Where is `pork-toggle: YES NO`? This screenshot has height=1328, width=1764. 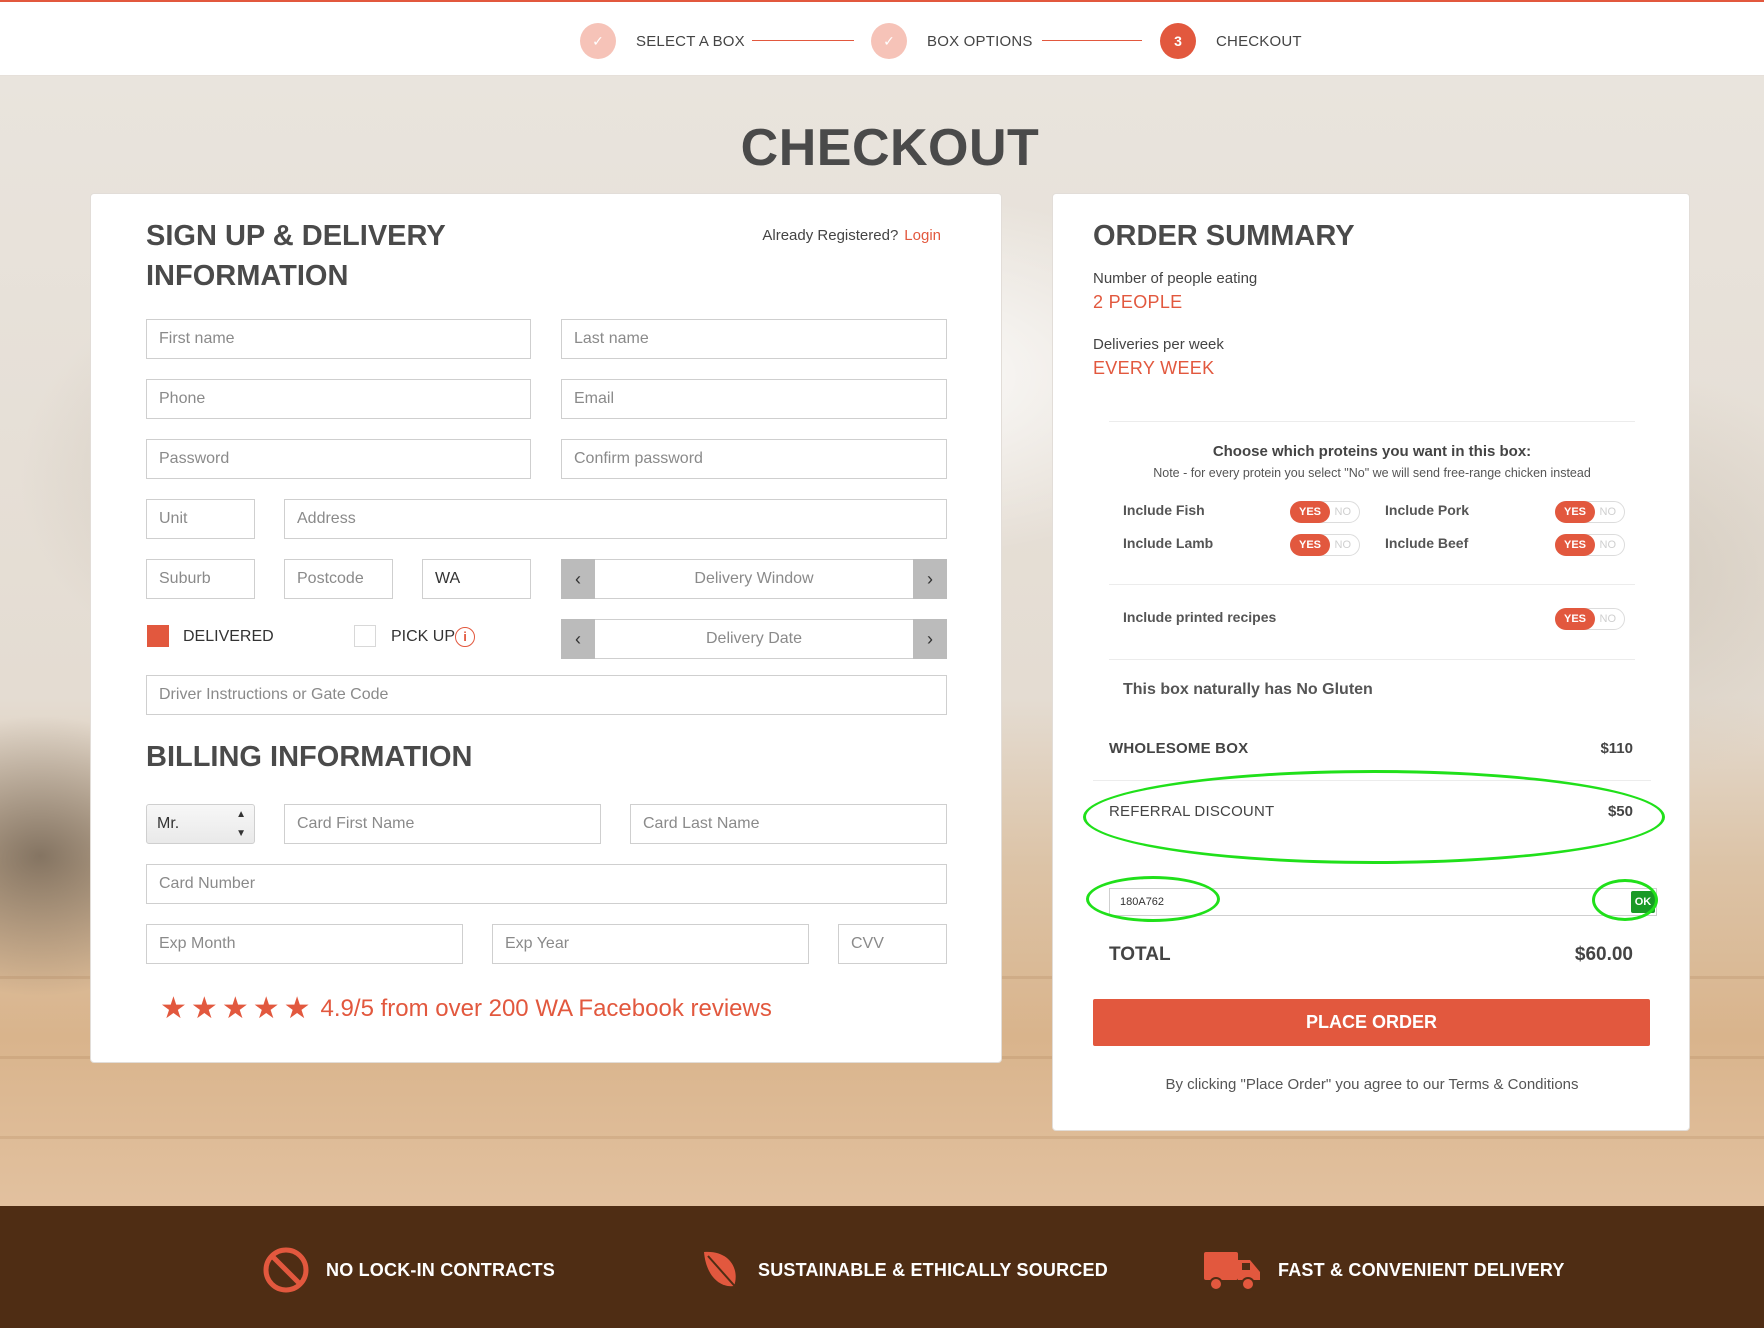 pork-toggle: YES NO is located at coordinates (1590, 512).